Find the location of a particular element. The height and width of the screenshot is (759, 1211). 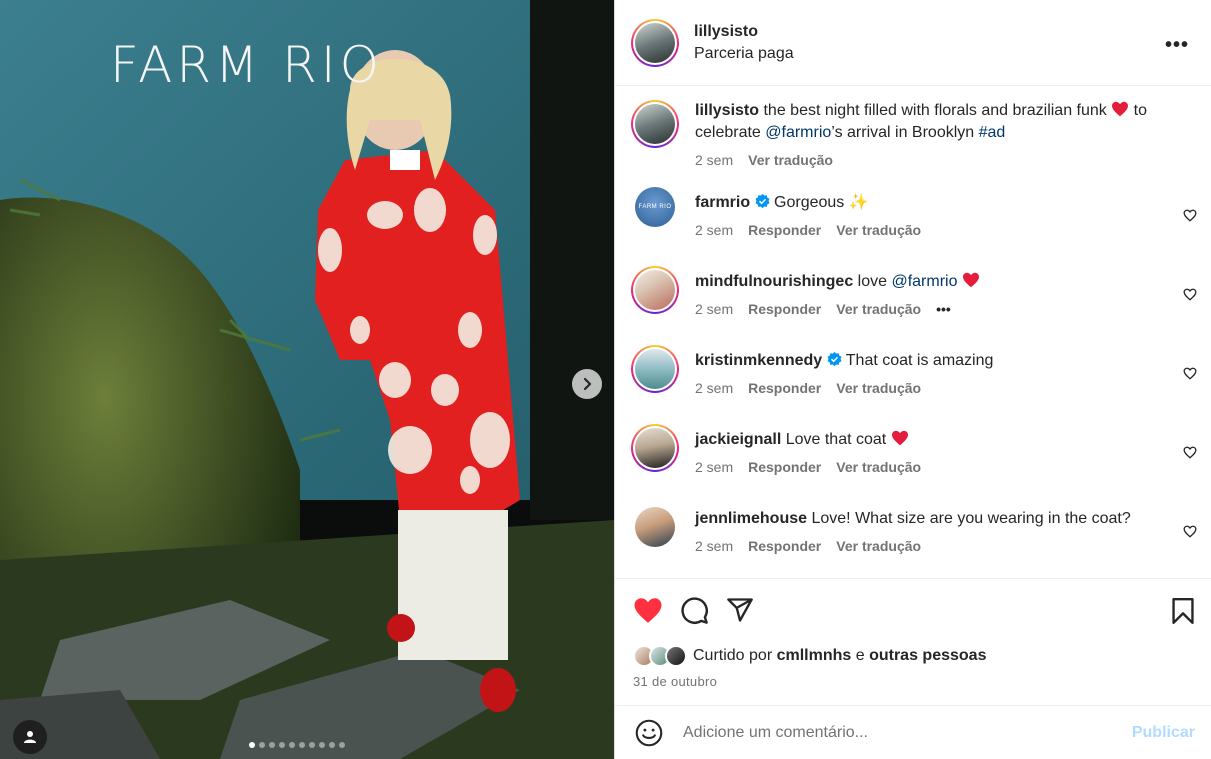

author-username: lillysisto is located at coordinates (744, 32).